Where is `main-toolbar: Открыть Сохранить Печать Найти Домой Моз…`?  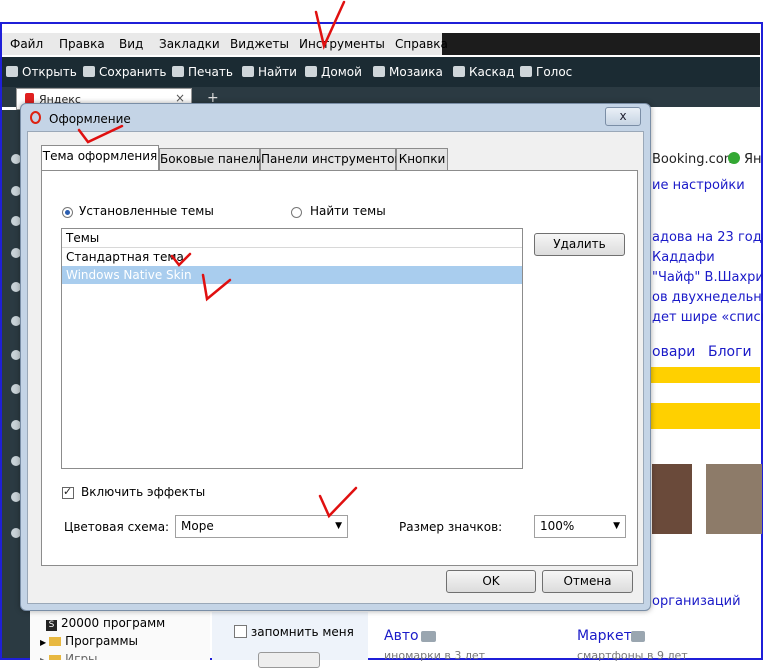
main-toolbar: Открыть Сохранить Печать Найти Домой Моз… is located at coordinates (381, 72).